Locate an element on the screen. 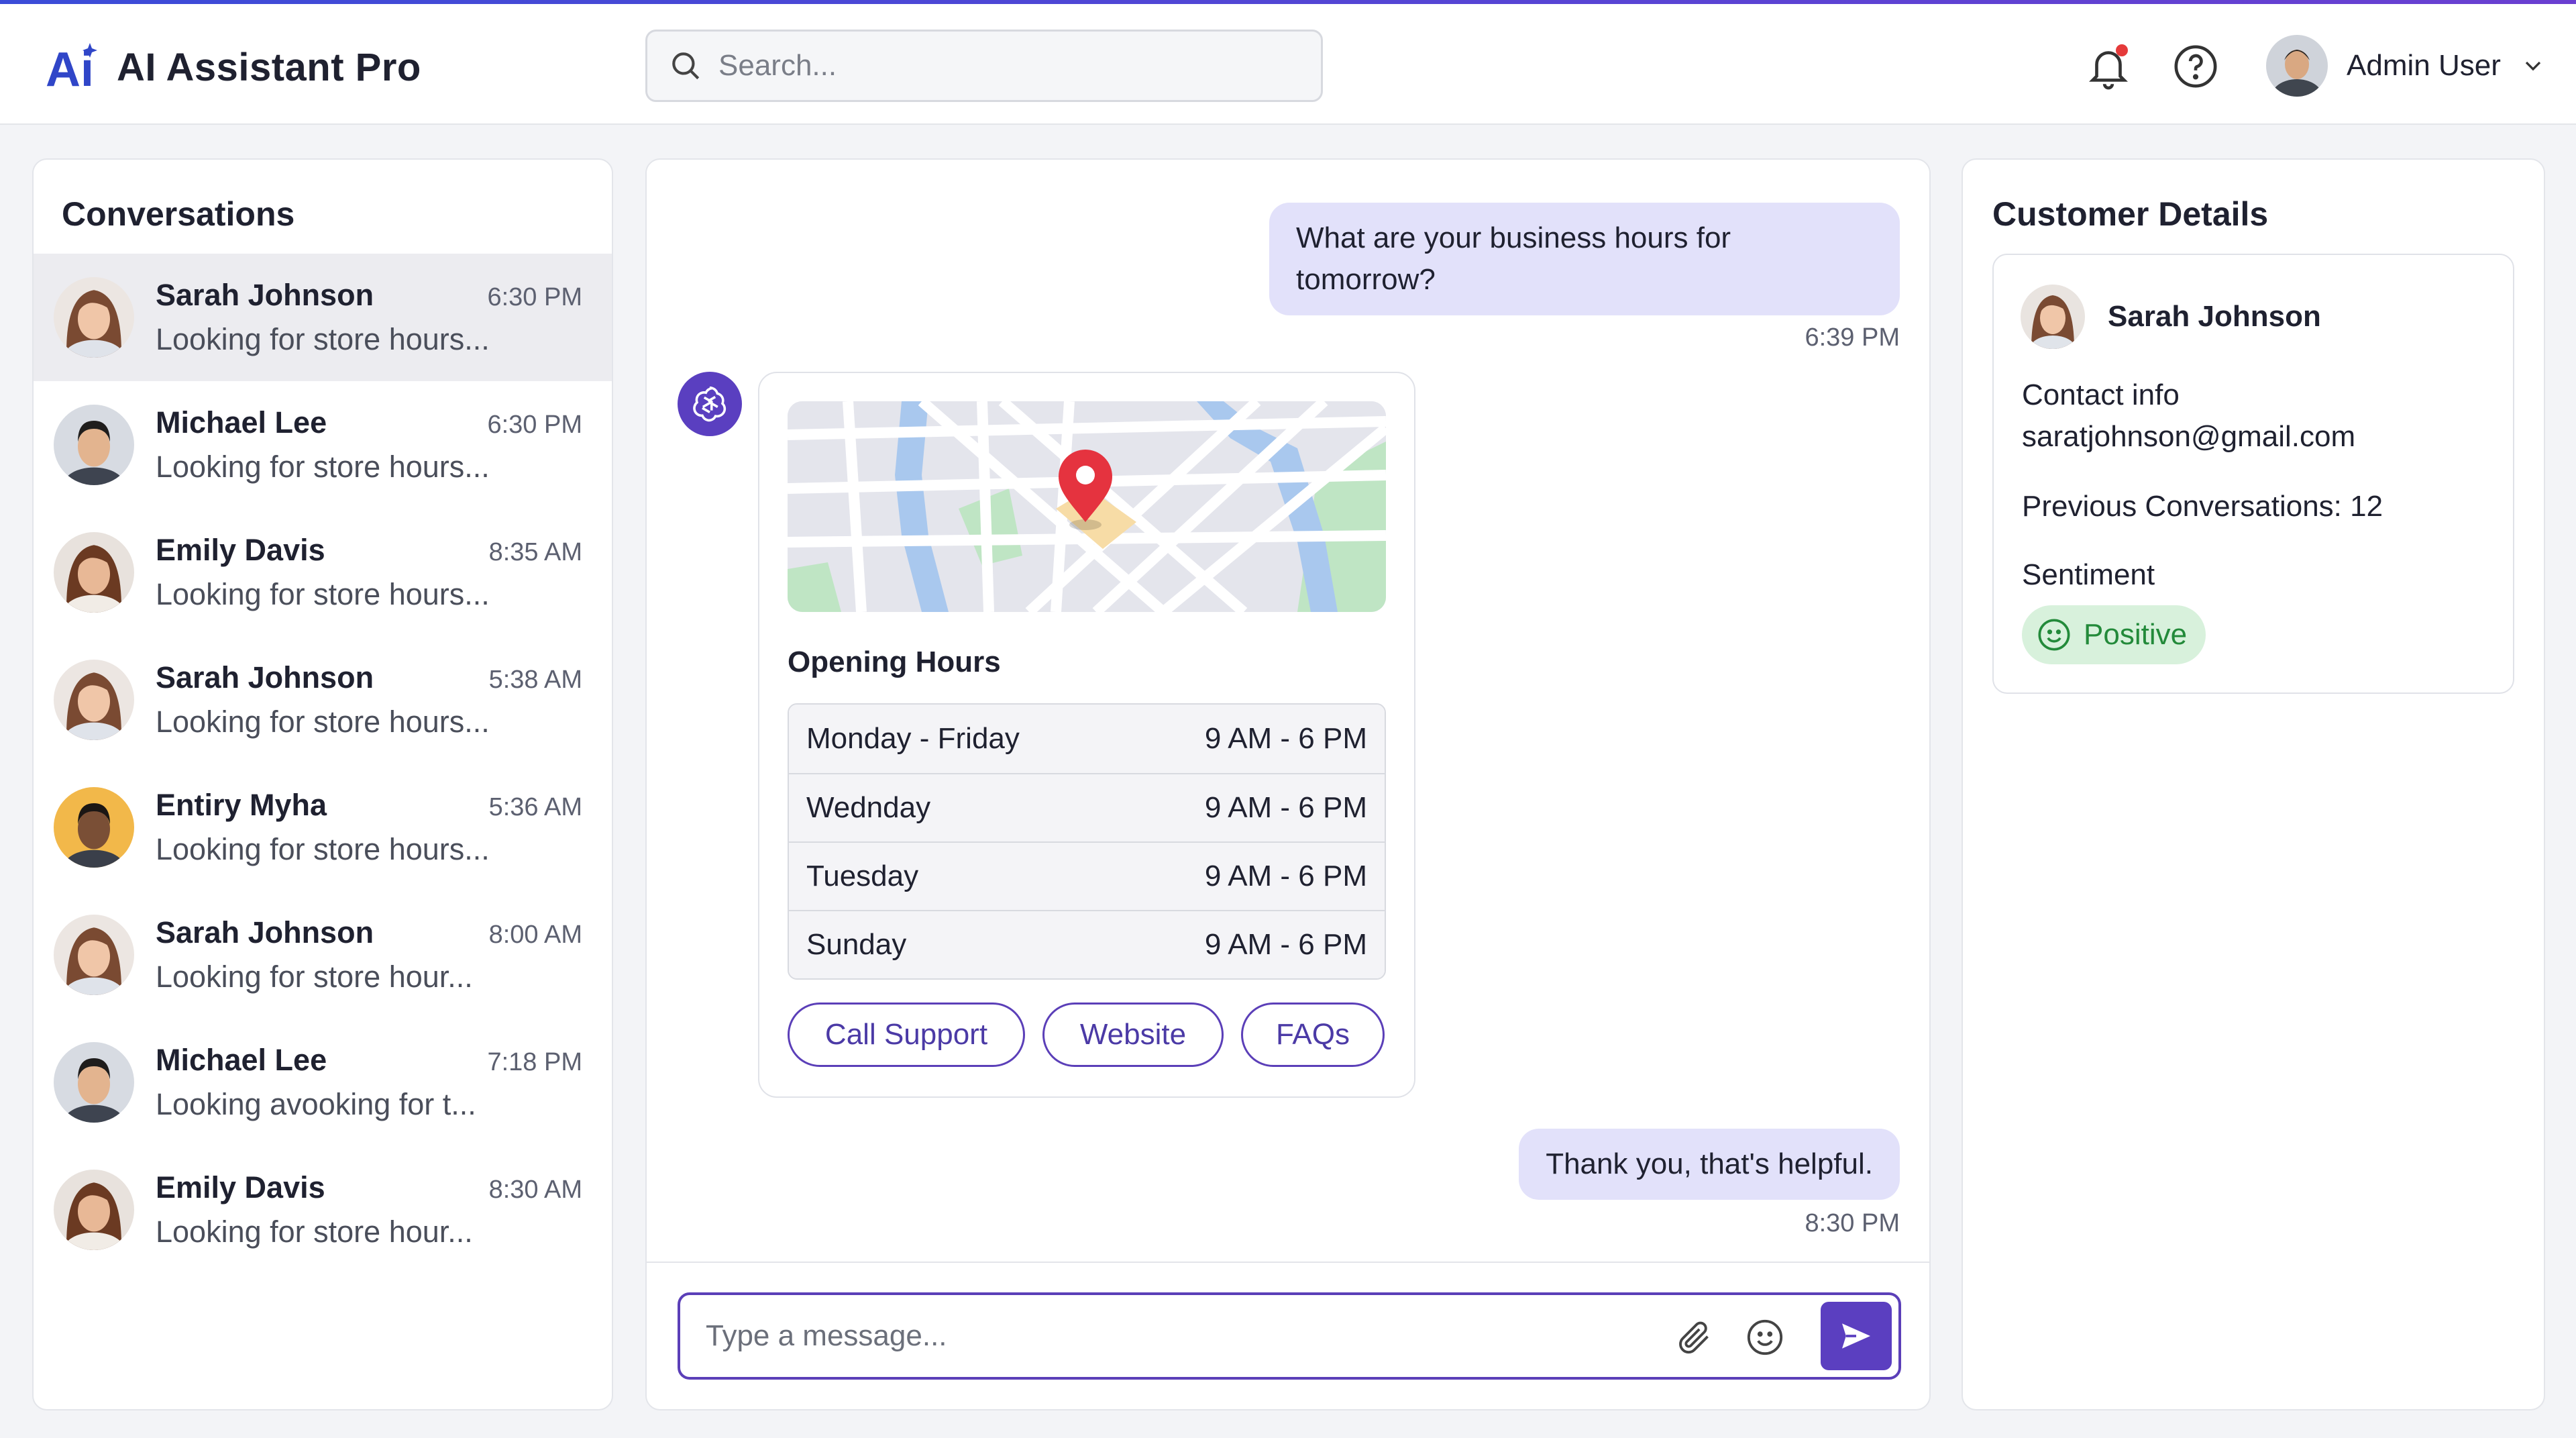 This screenshot has width=2576, height=1438. opening-hours-title: Opening Hours is located at coordinates (894, 662).